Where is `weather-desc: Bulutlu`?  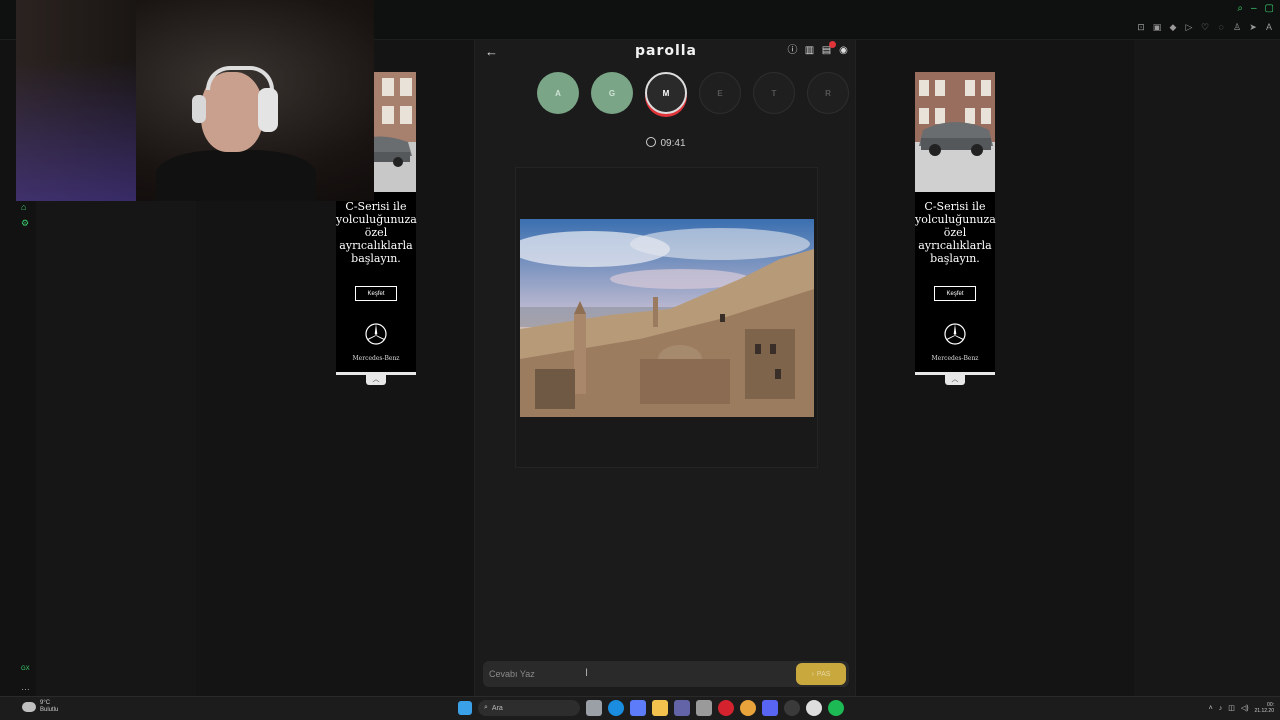
weather-desc: Bulutlu is located at coordinates (49, 710).